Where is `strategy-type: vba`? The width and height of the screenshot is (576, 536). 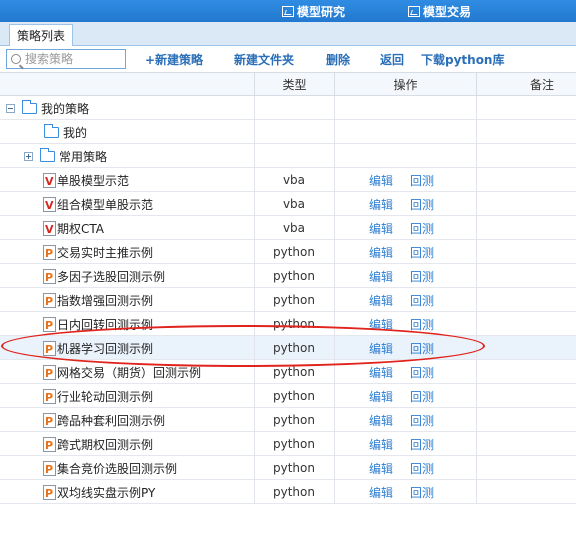
strategy-type: vba is located at coordinates (294, 228).